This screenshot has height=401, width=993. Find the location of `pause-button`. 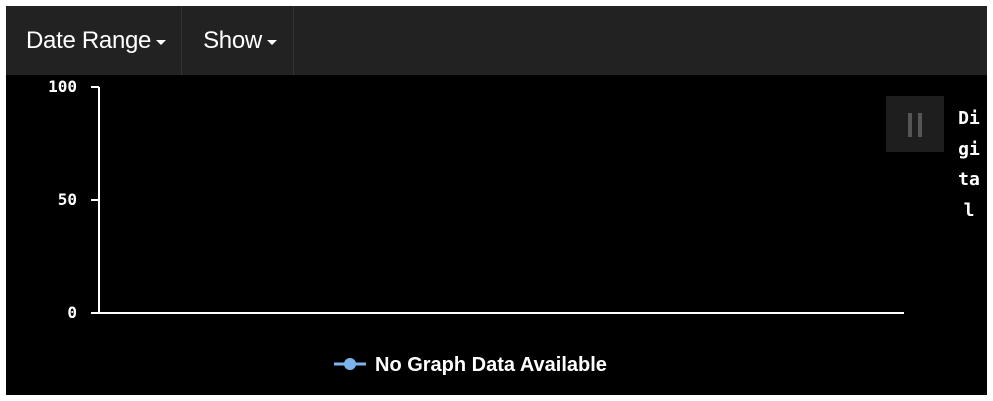

pause-button is located at coordinates (915, 124).